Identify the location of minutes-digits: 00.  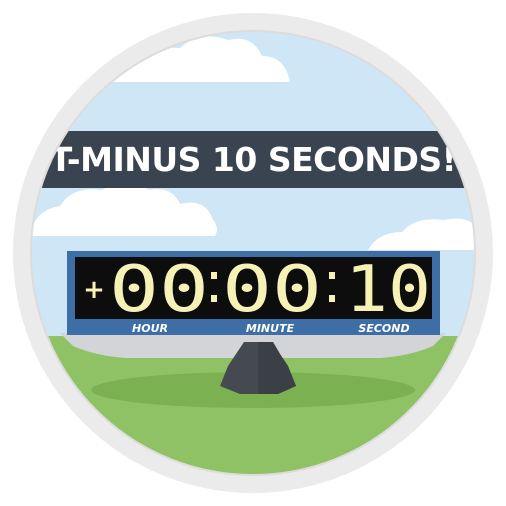
(272, 290).